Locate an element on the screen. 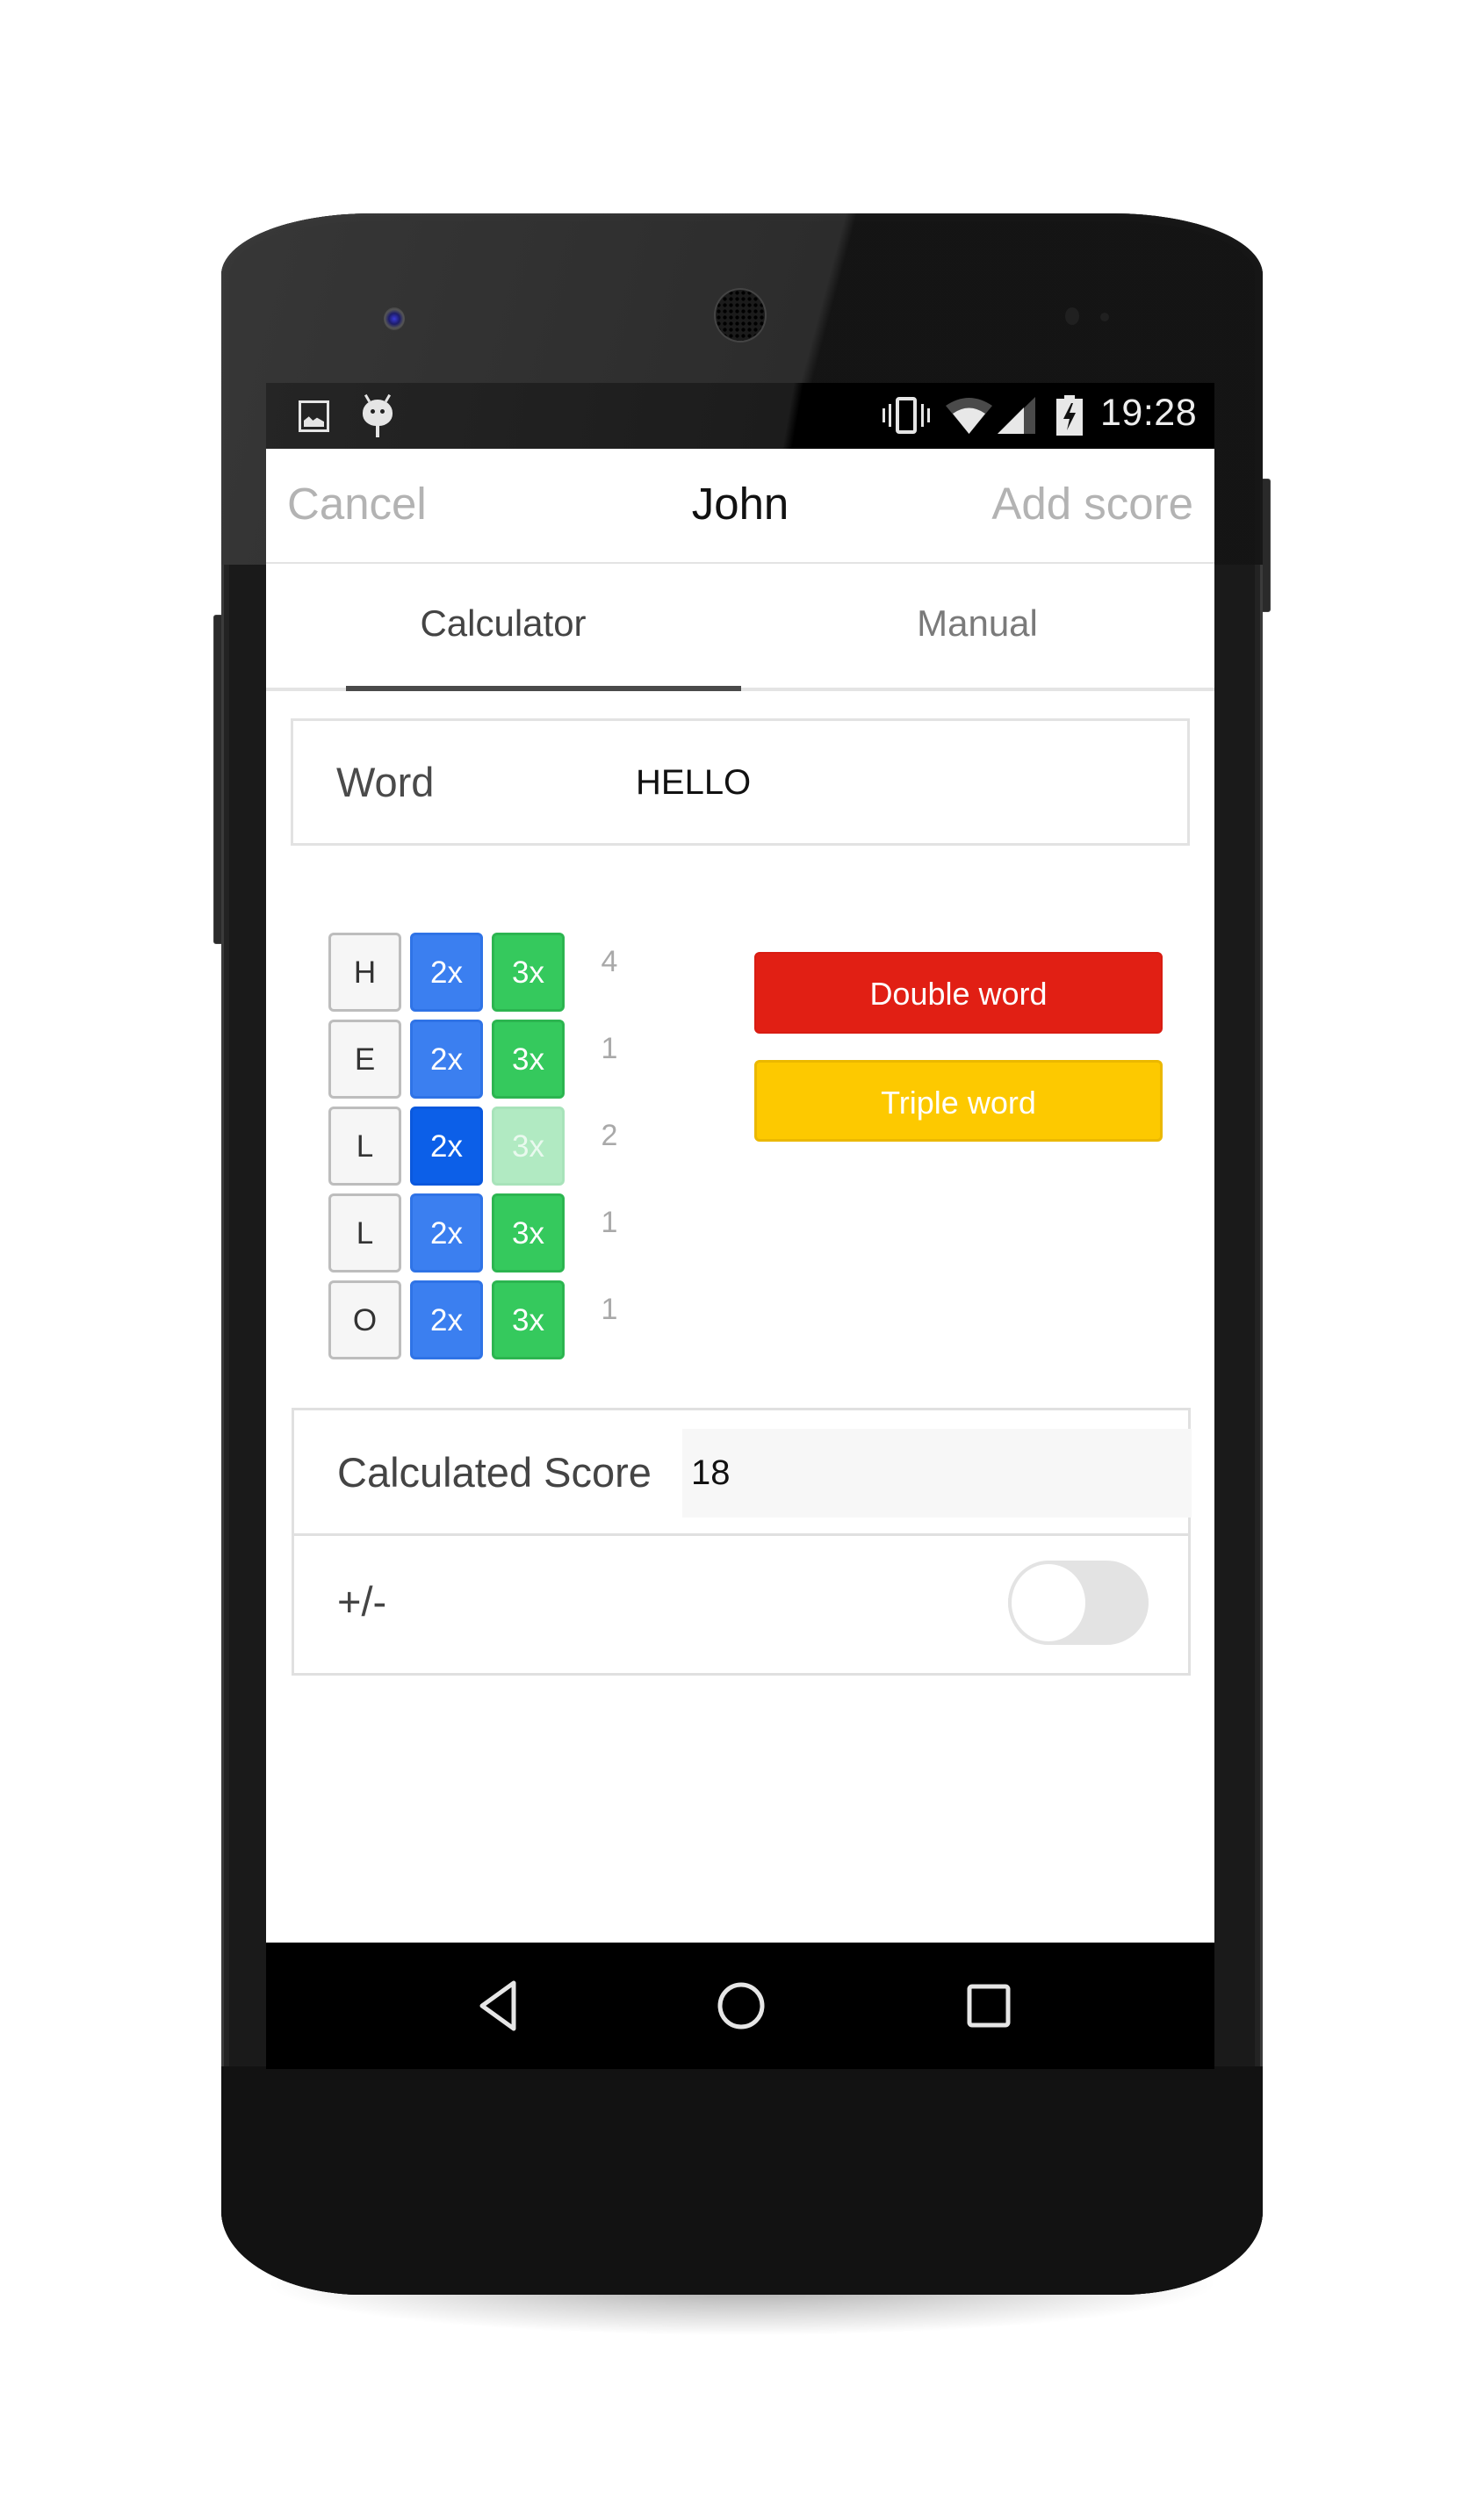 The height and width of the screenshot is (2509, 1484). status-time: 19:28 is located at coordinates (1149, 413).